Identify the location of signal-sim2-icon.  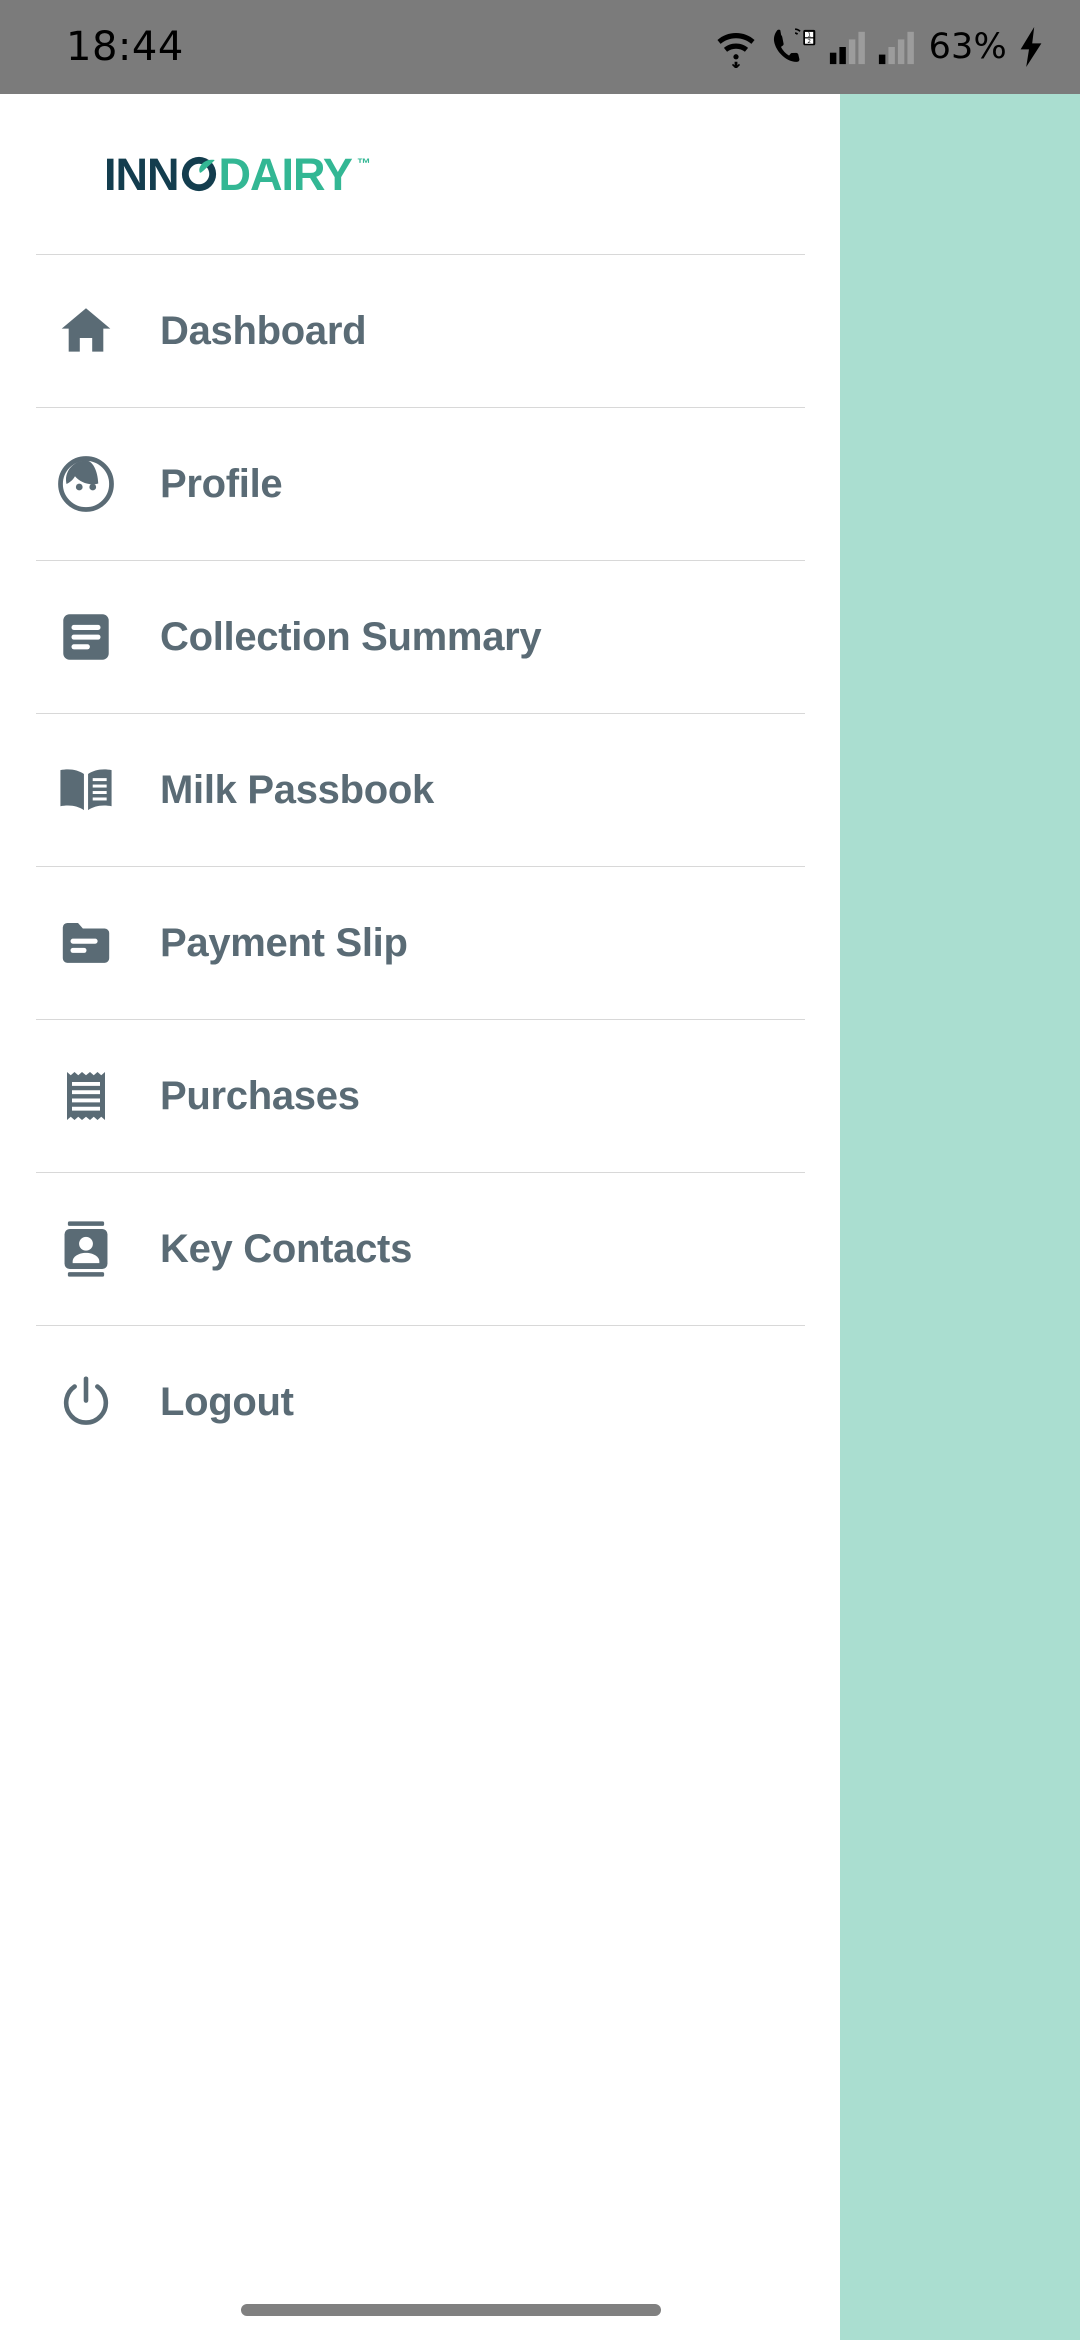
(896, 47).